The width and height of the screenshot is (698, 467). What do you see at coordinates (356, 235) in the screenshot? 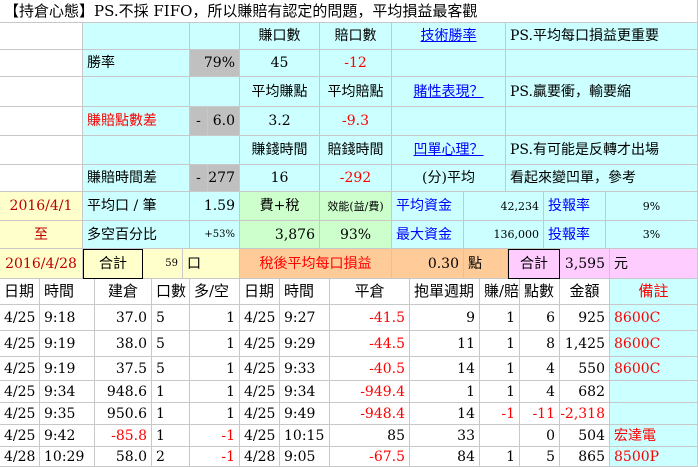
I see `efficiency-value: 93%` at bounding box center [356, 235].